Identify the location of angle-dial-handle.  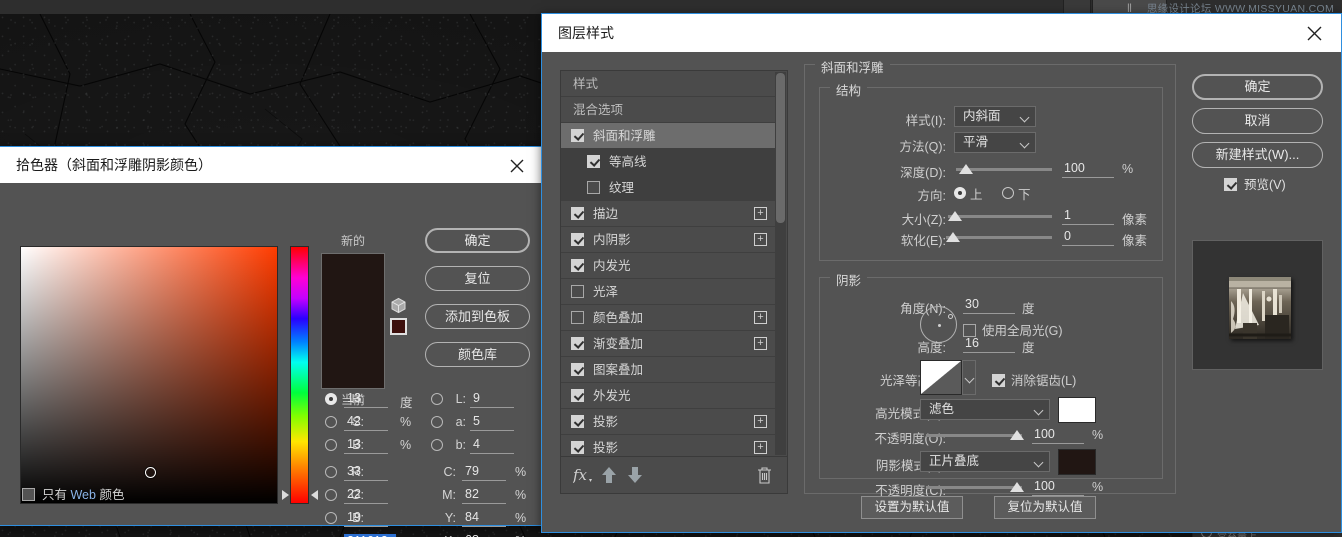
(950, 316).